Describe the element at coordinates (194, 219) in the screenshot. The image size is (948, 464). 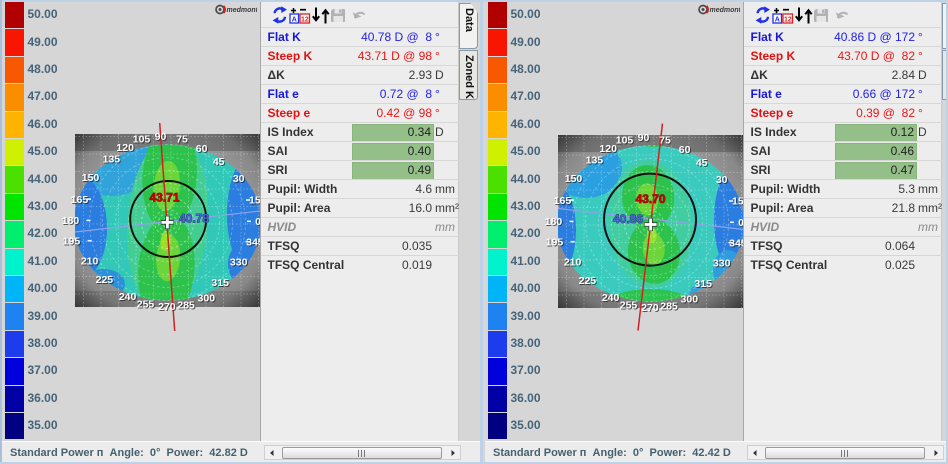
I see `svg-text: 40.78` at that location.